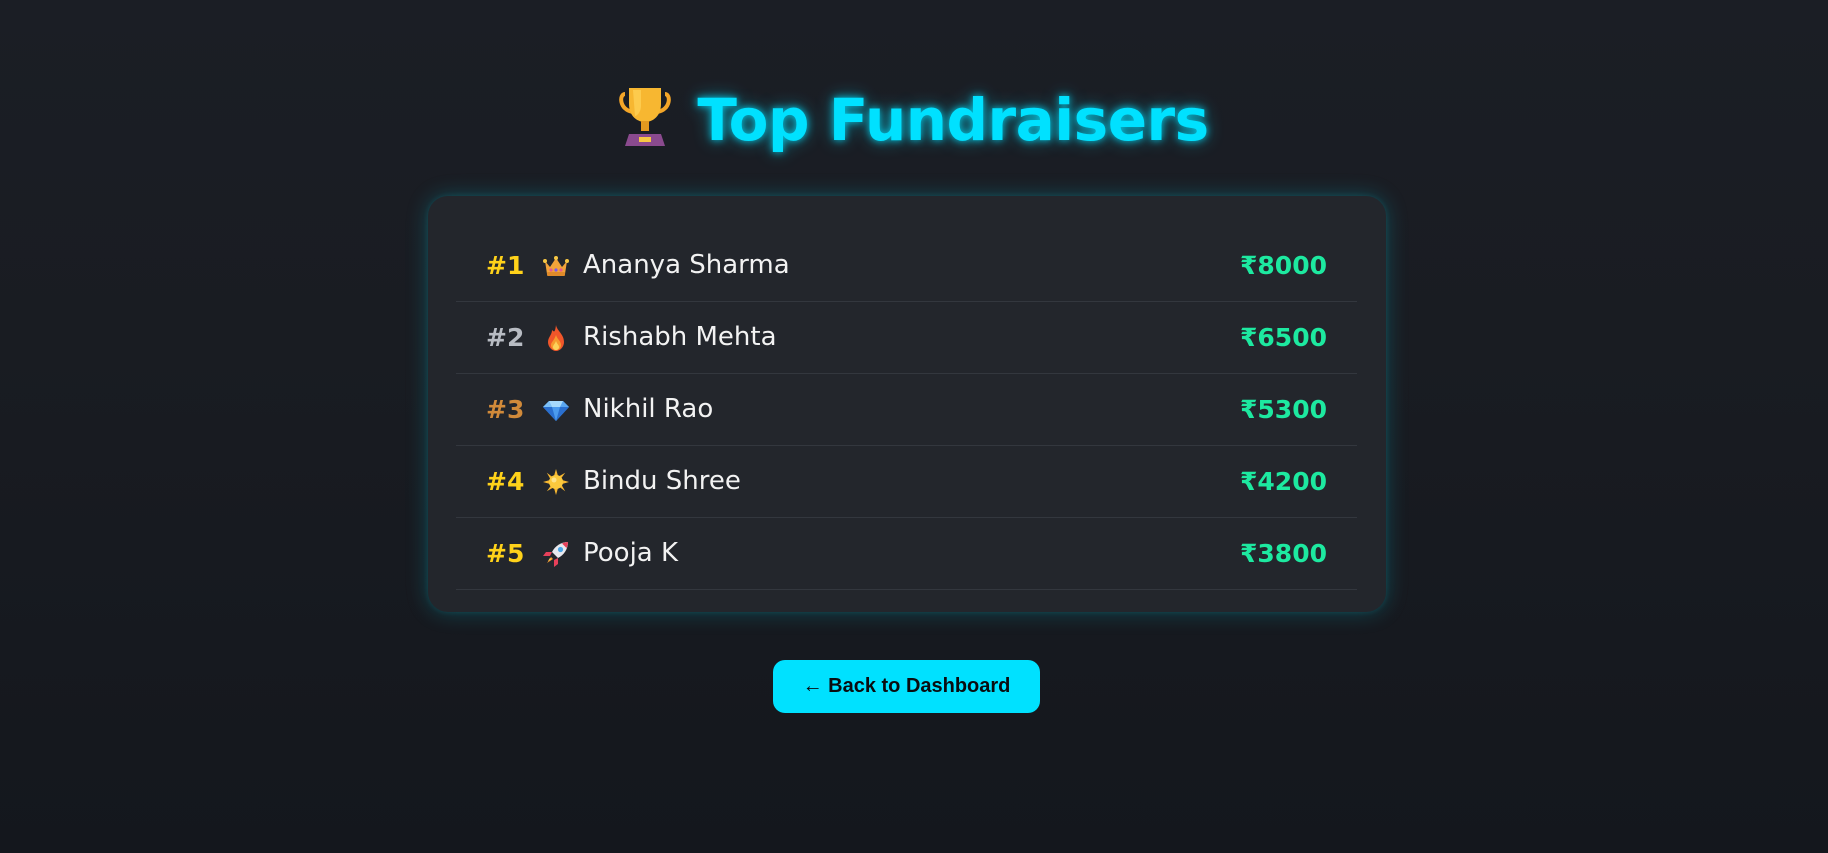 The image size is (1828, 853). Describe the element at coordinates (1283, 337) in the screenshot. I see `amount-raised: ₹6500` at that location.